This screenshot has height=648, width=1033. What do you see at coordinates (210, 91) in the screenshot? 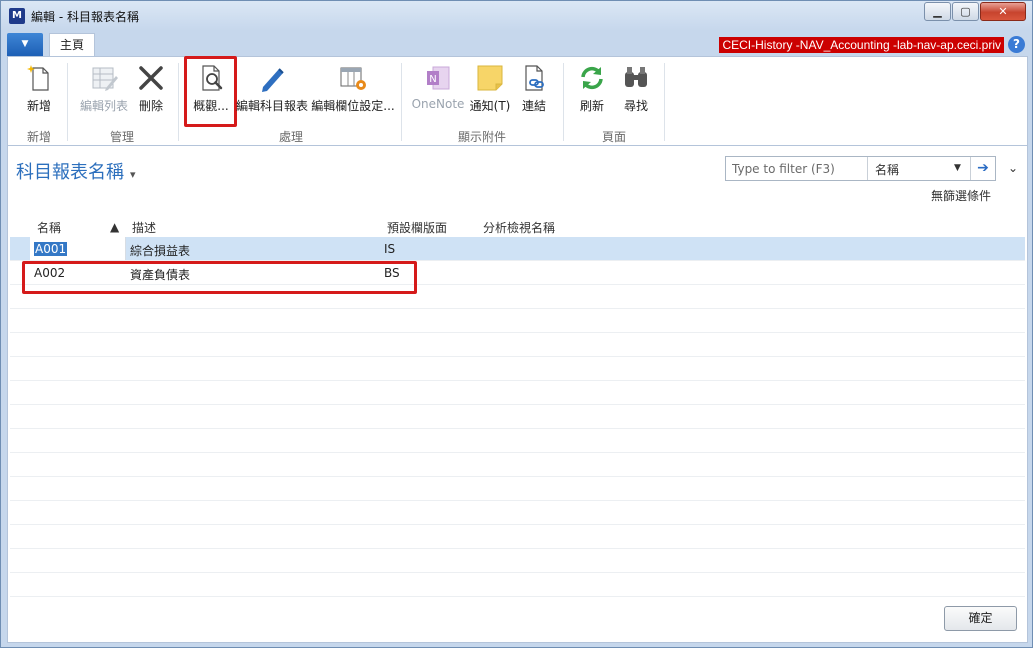
I see `overview-highlight-box` at bounding box center [210, 91].